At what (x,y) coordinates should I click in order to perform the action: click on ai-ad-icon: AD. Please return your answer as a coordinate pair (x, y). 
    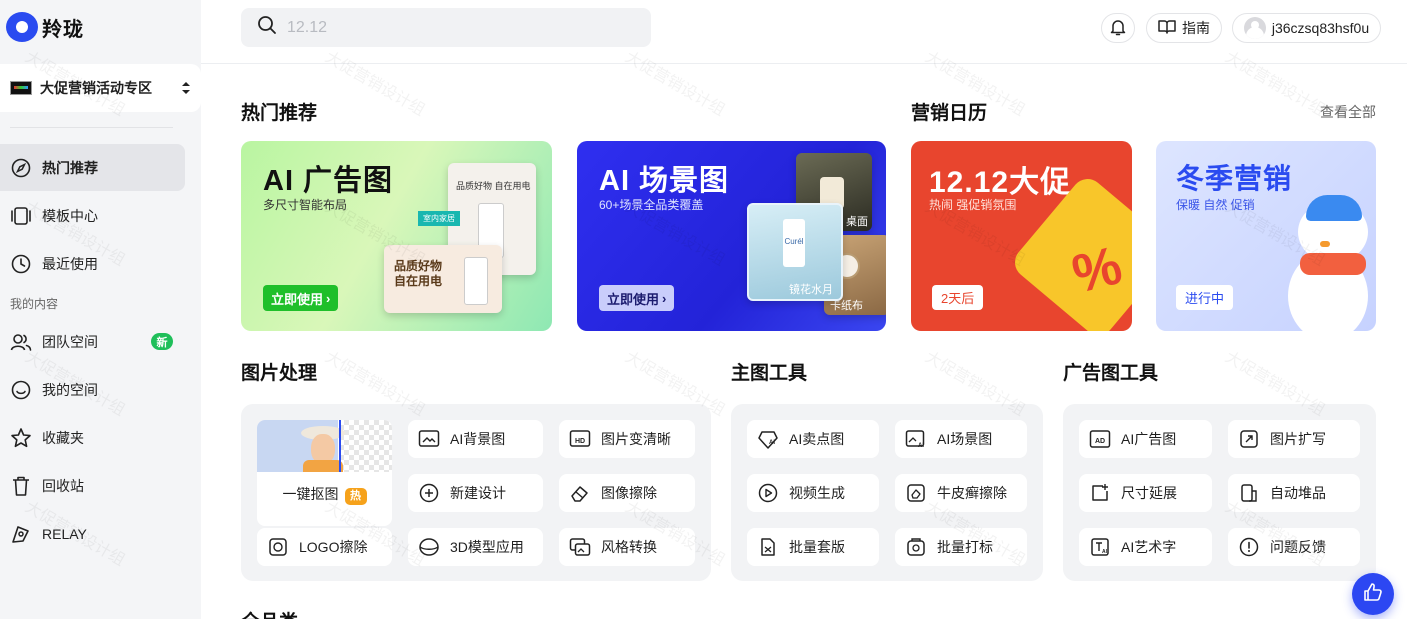
    Looking at the image, I should click on (1100, 439).